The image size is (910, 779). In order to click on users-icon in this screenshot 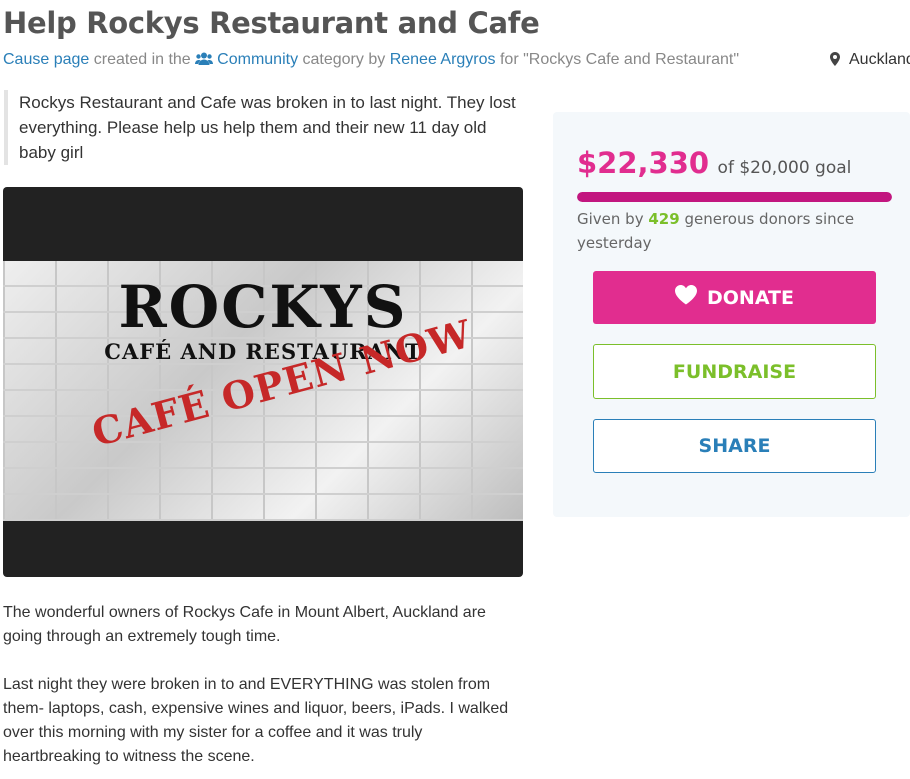, I will do `click(204, 61)`.